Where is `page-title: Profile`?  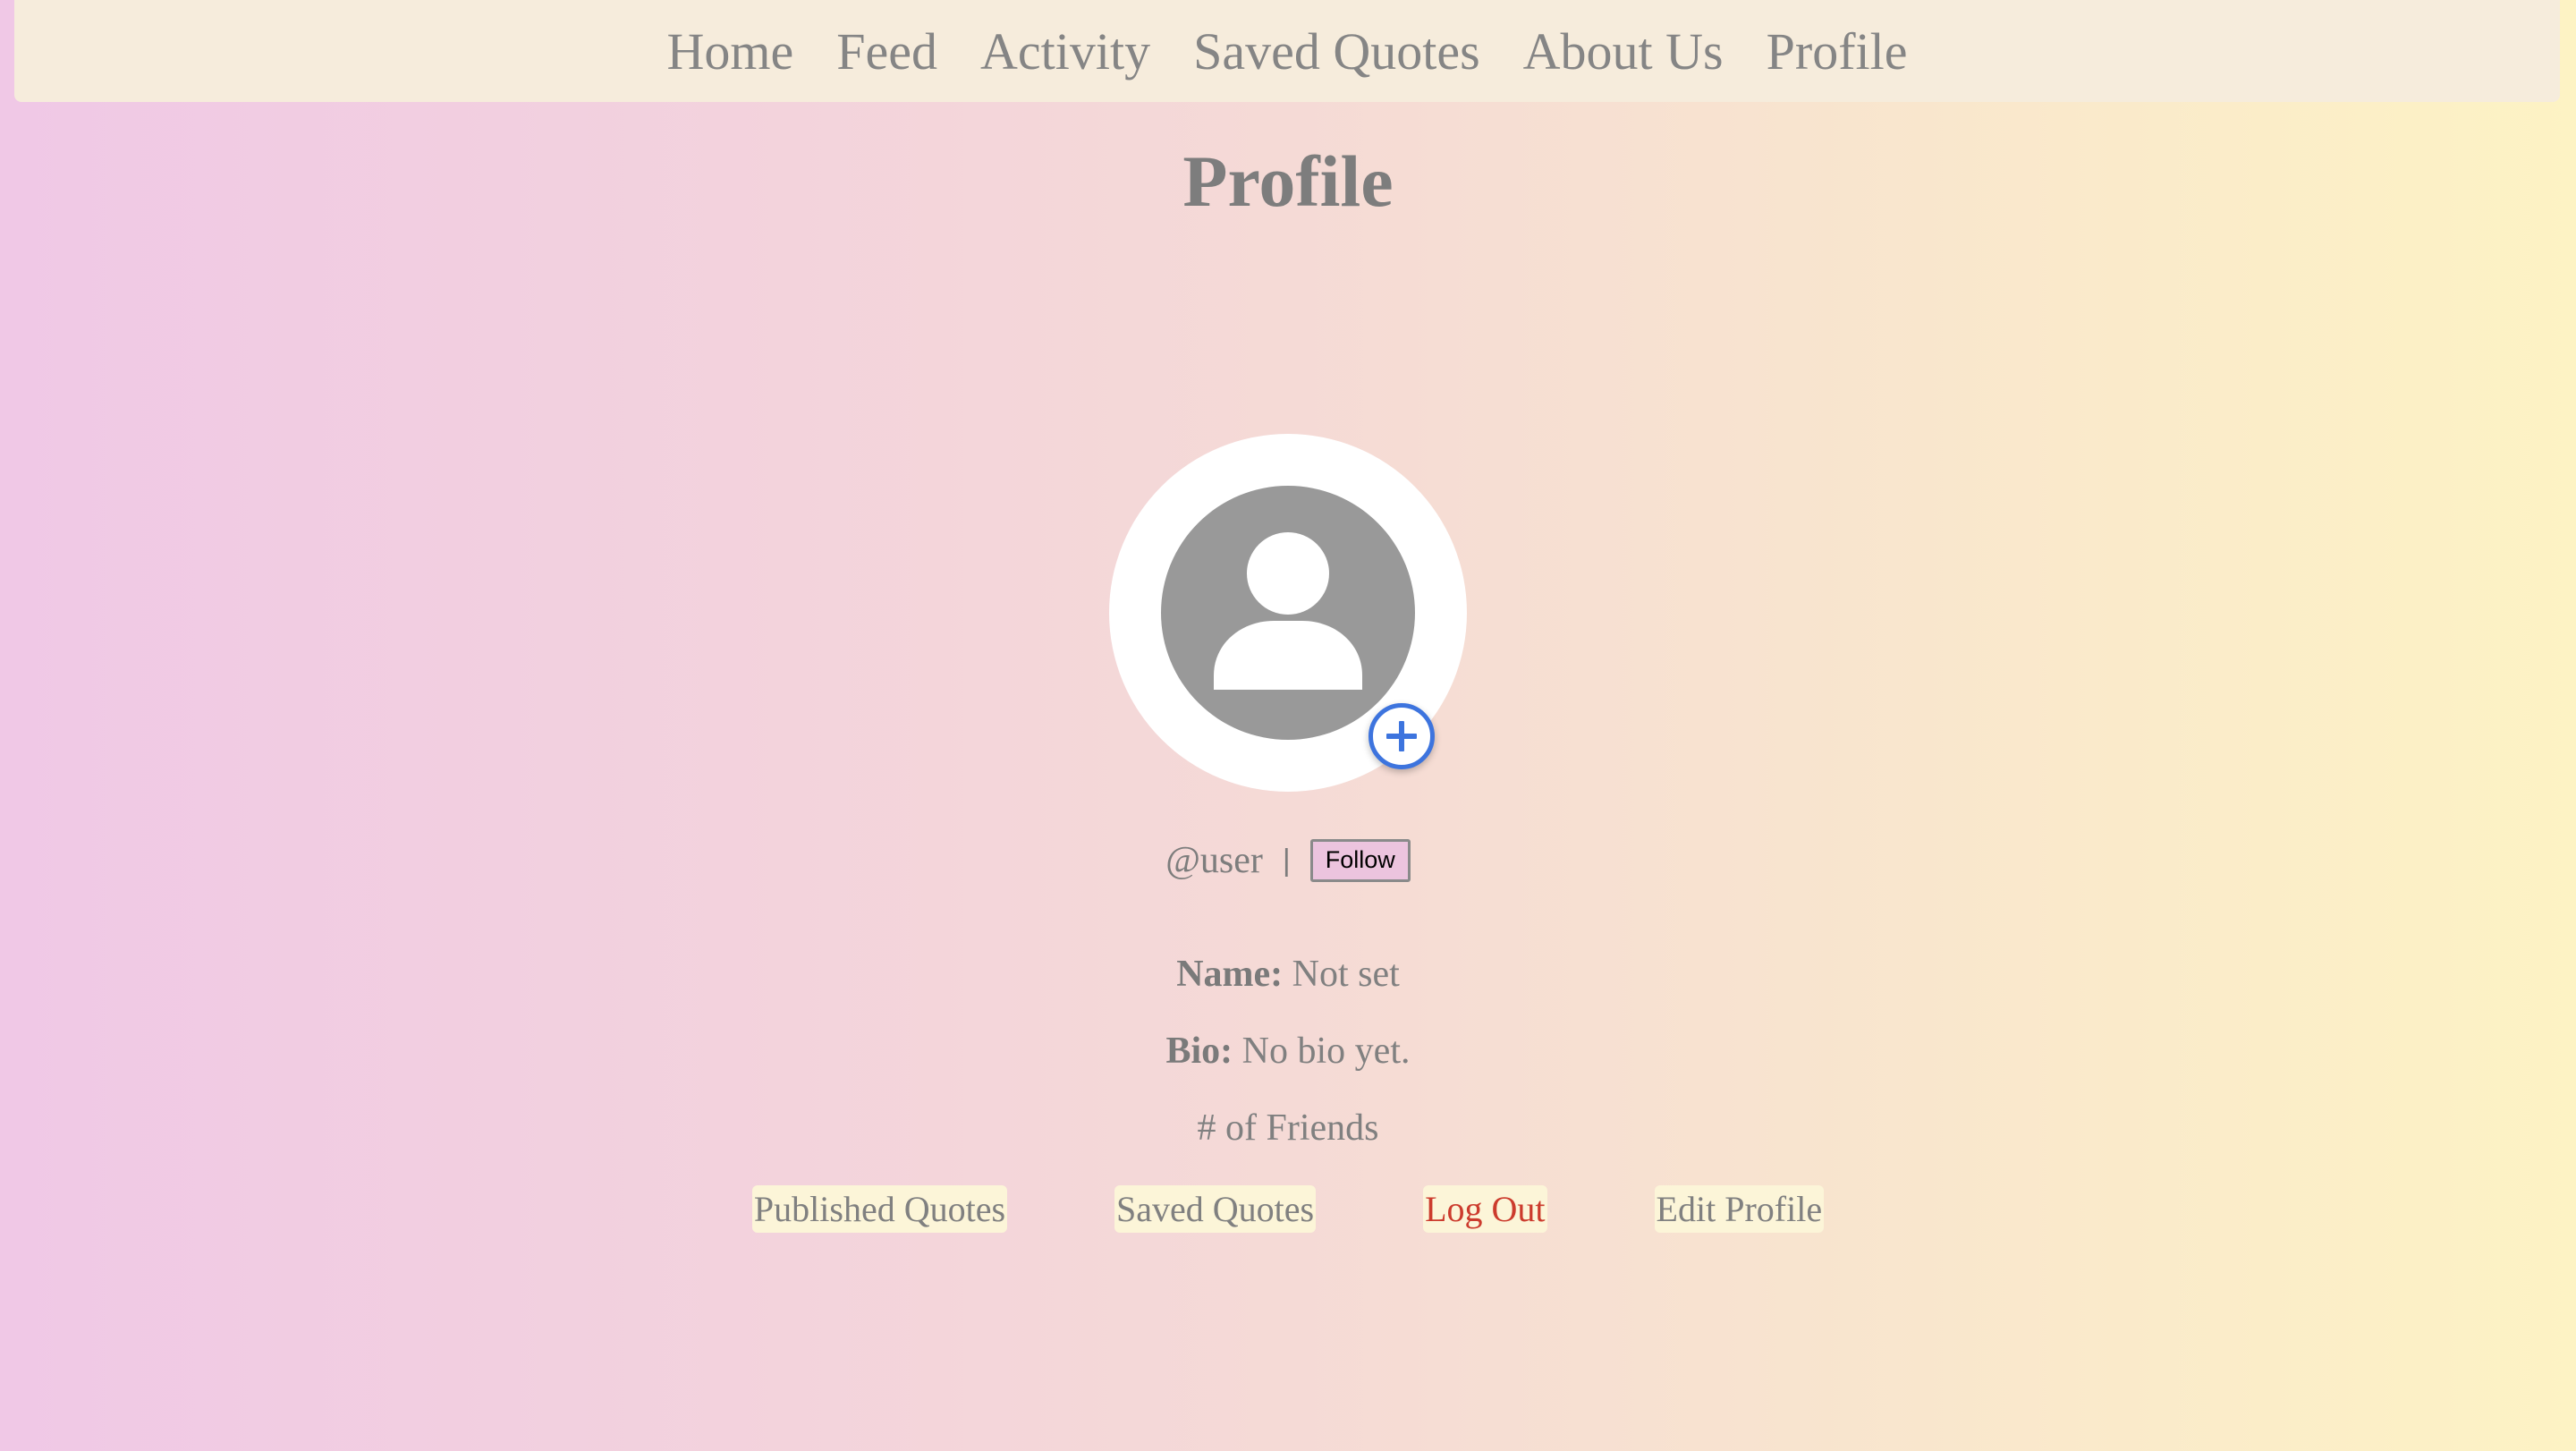
page-title: Profile is located at coordinates (1288, 181).